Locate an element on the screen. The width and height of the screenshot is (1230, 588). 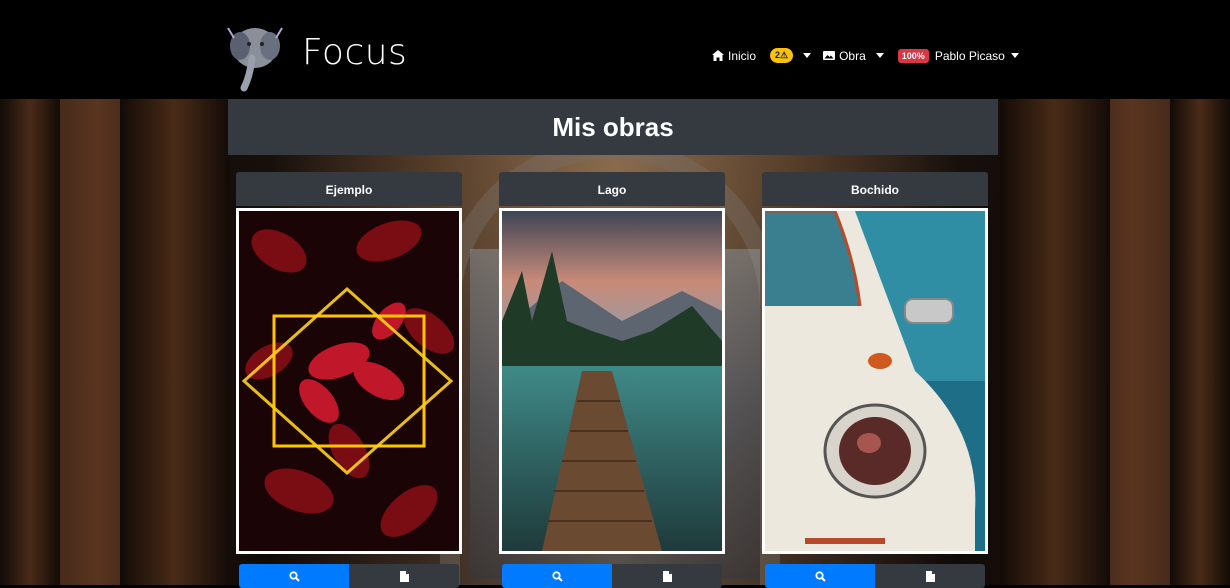
image-icon is located at coordinates (829, 55).